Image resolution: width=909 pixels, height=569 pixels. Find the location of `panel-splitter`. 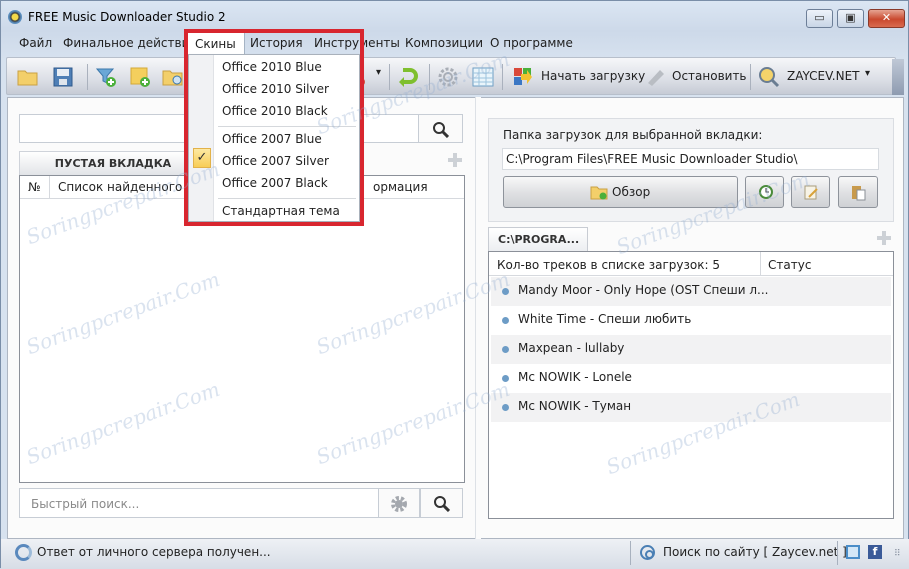

panel-splitter is located at coordinates (478, 318).